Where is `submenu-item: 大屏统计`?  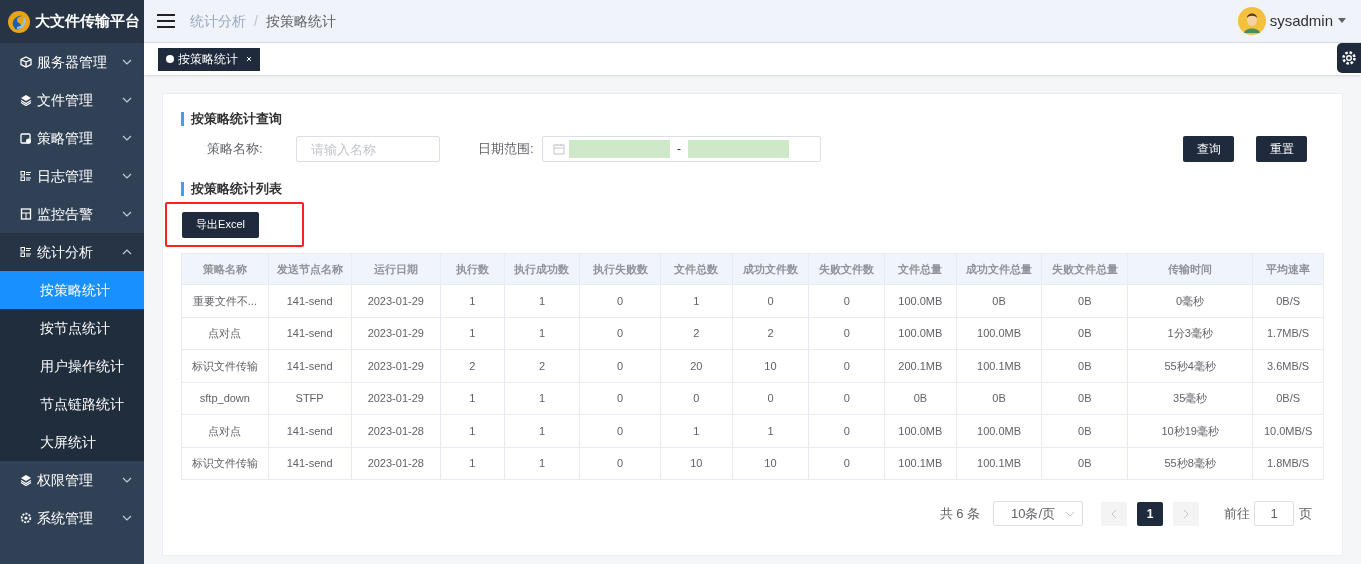 submenu-item: 大屏统计 is located at coordinates (72, 442).